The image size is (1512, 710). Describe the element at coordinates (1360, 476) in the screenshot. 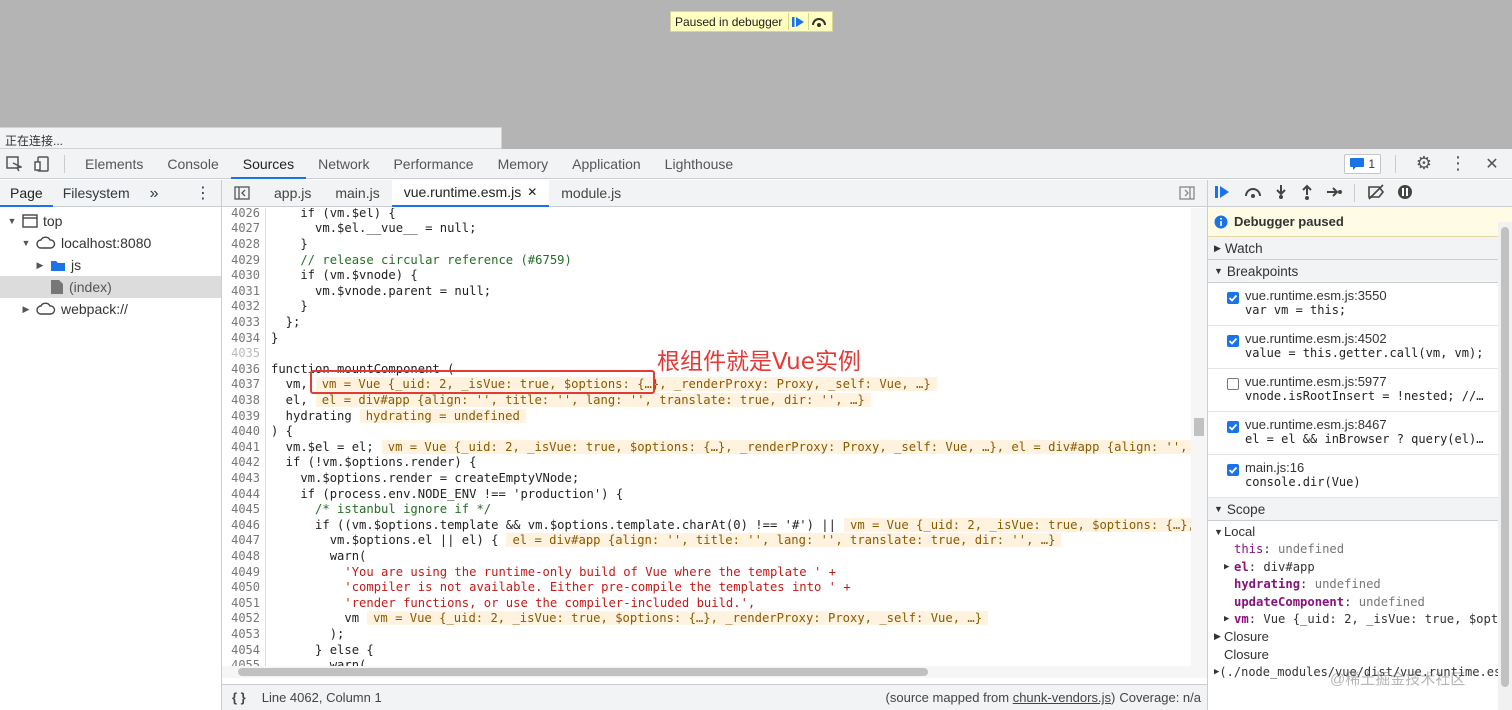

I see `breakpoint-item: main.js:16 console.dir(Vue)` at that location.